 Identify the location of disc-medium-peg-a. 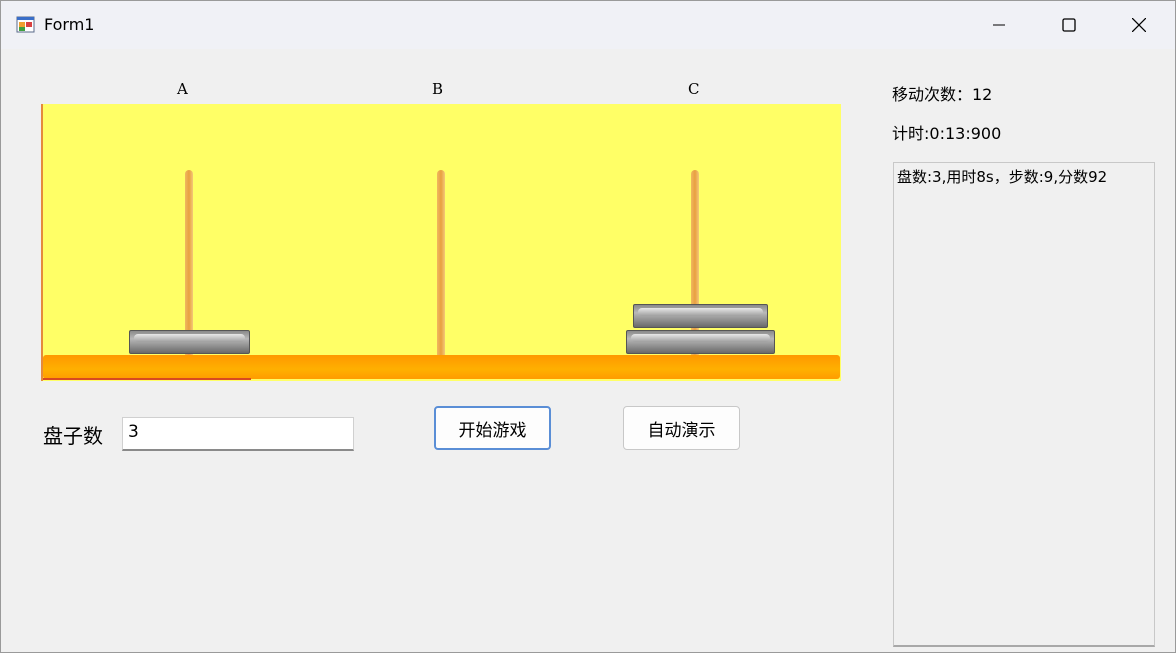
(189, 342).